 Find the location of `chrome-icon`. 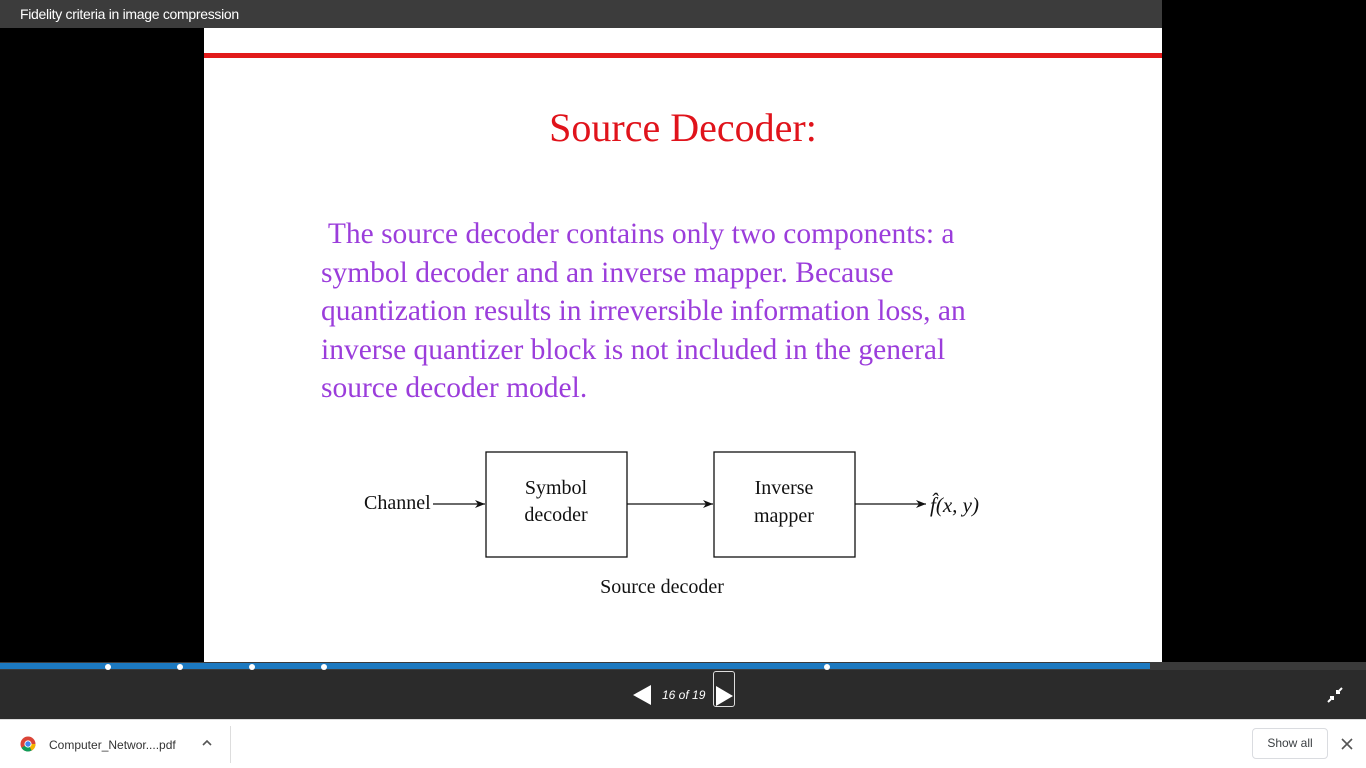

chrome-icon is located at coordinates (28, 744).